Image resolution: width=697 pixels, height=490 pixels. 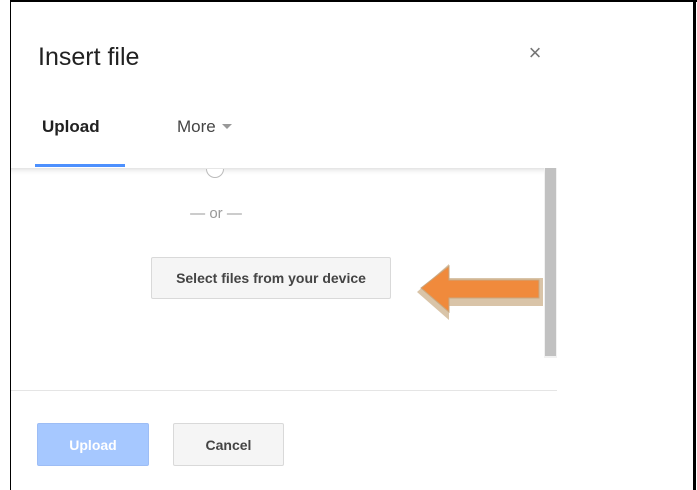 I want to click on frame-top-border, so click(x=353, y=1).